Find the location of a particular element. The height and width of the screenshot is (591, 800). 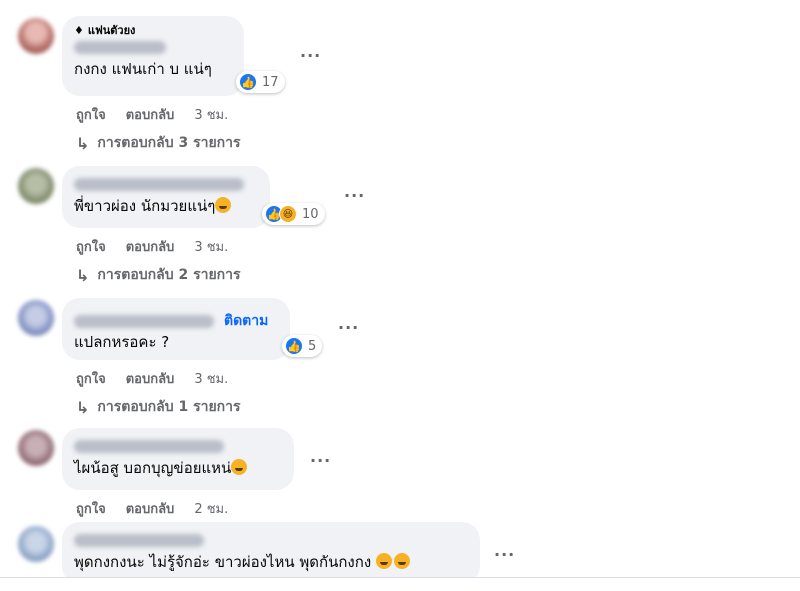

diamond-icon: ♦ is located at coordinates (79, 30).